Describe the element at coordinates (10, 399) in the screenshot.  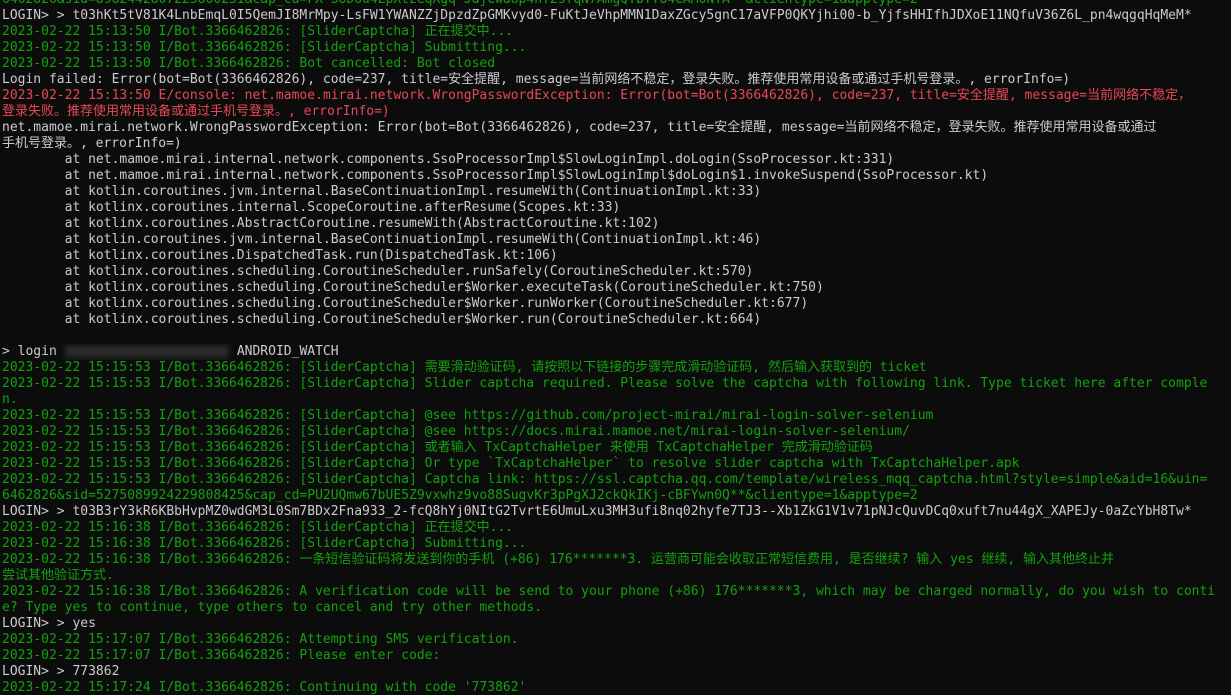
I see `terminal-line-text: n.` at that location.